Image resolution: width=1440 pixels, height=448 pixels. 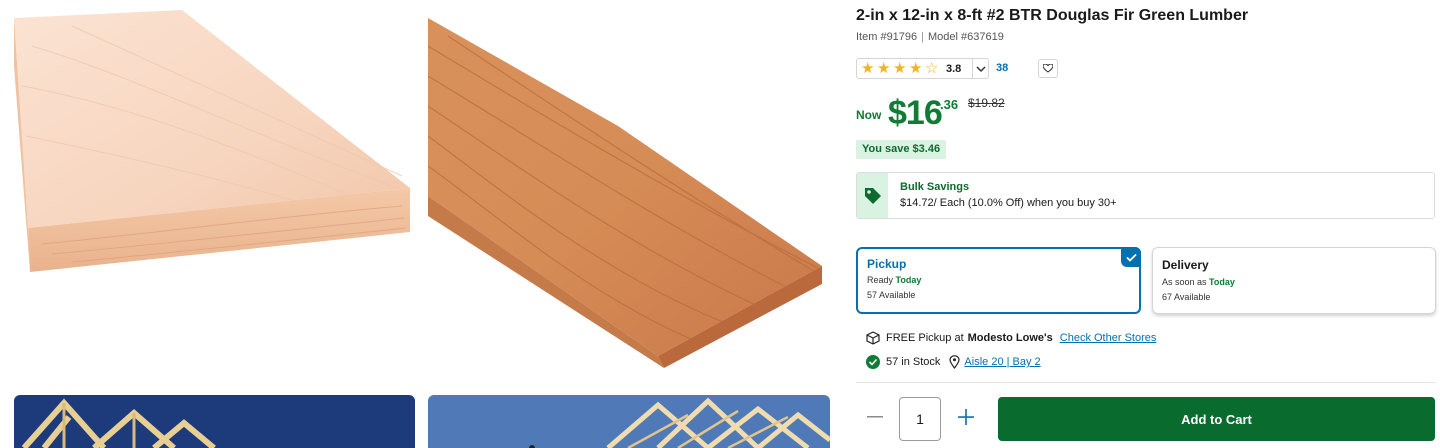 What do you see at coordinates (1184, 282) in the screenshot?
I see `delivery-soon-prefix: As soon as` at bounding box center [1184, 282].